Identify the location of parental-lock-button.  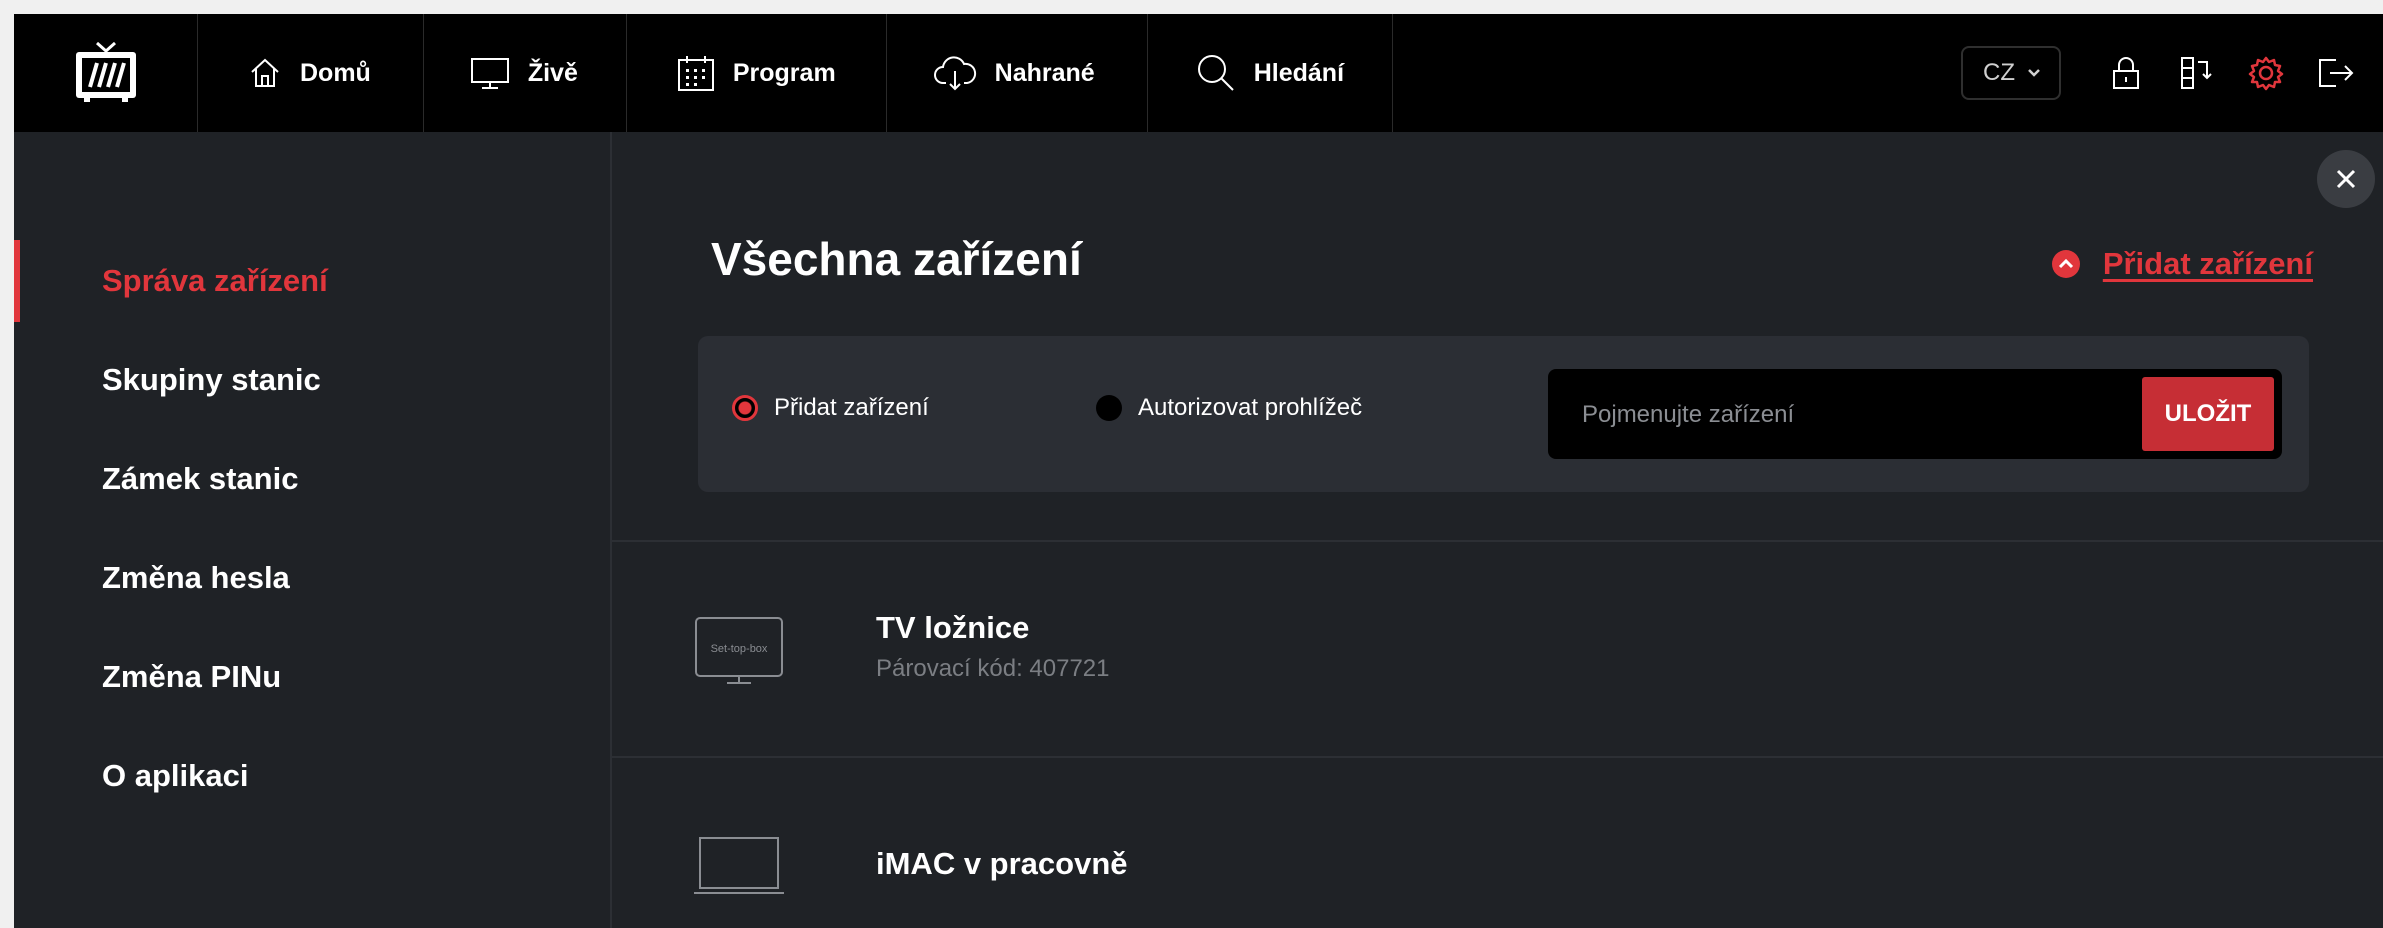
(2126, 73).